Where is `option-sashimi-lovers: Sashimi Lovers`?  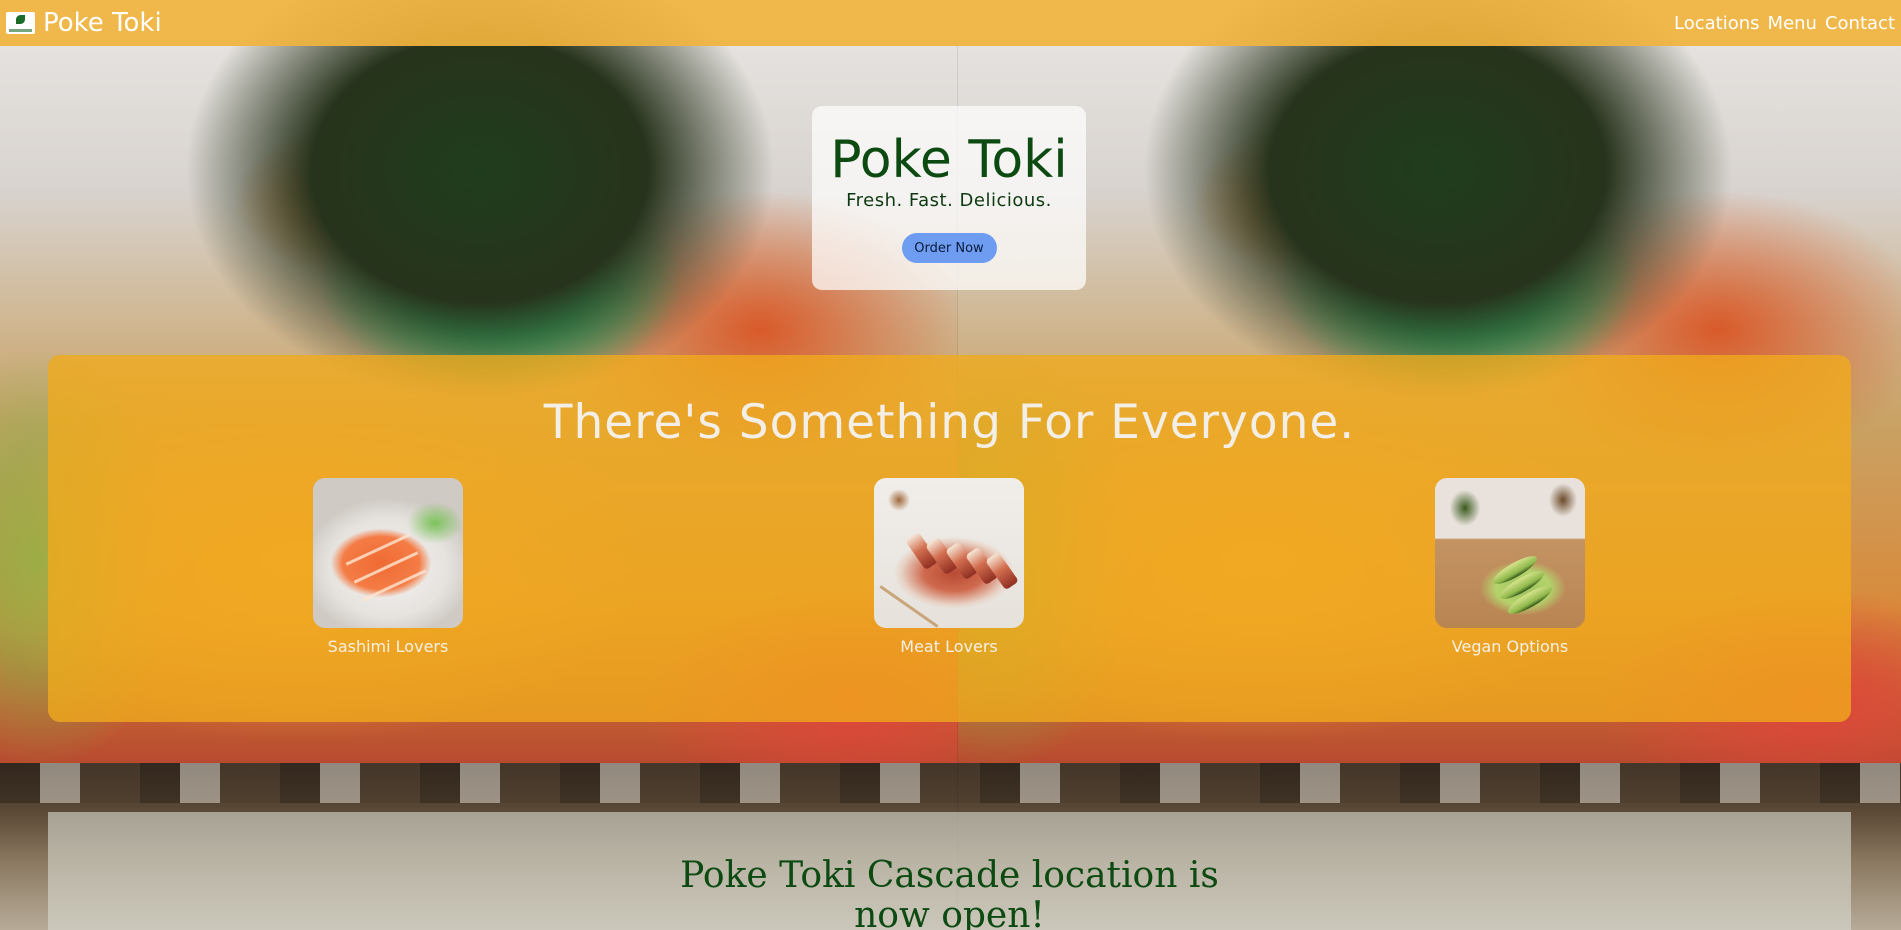
option-sashimi-lovers: Sashimi Lovers is located at coordinates (388, 567).